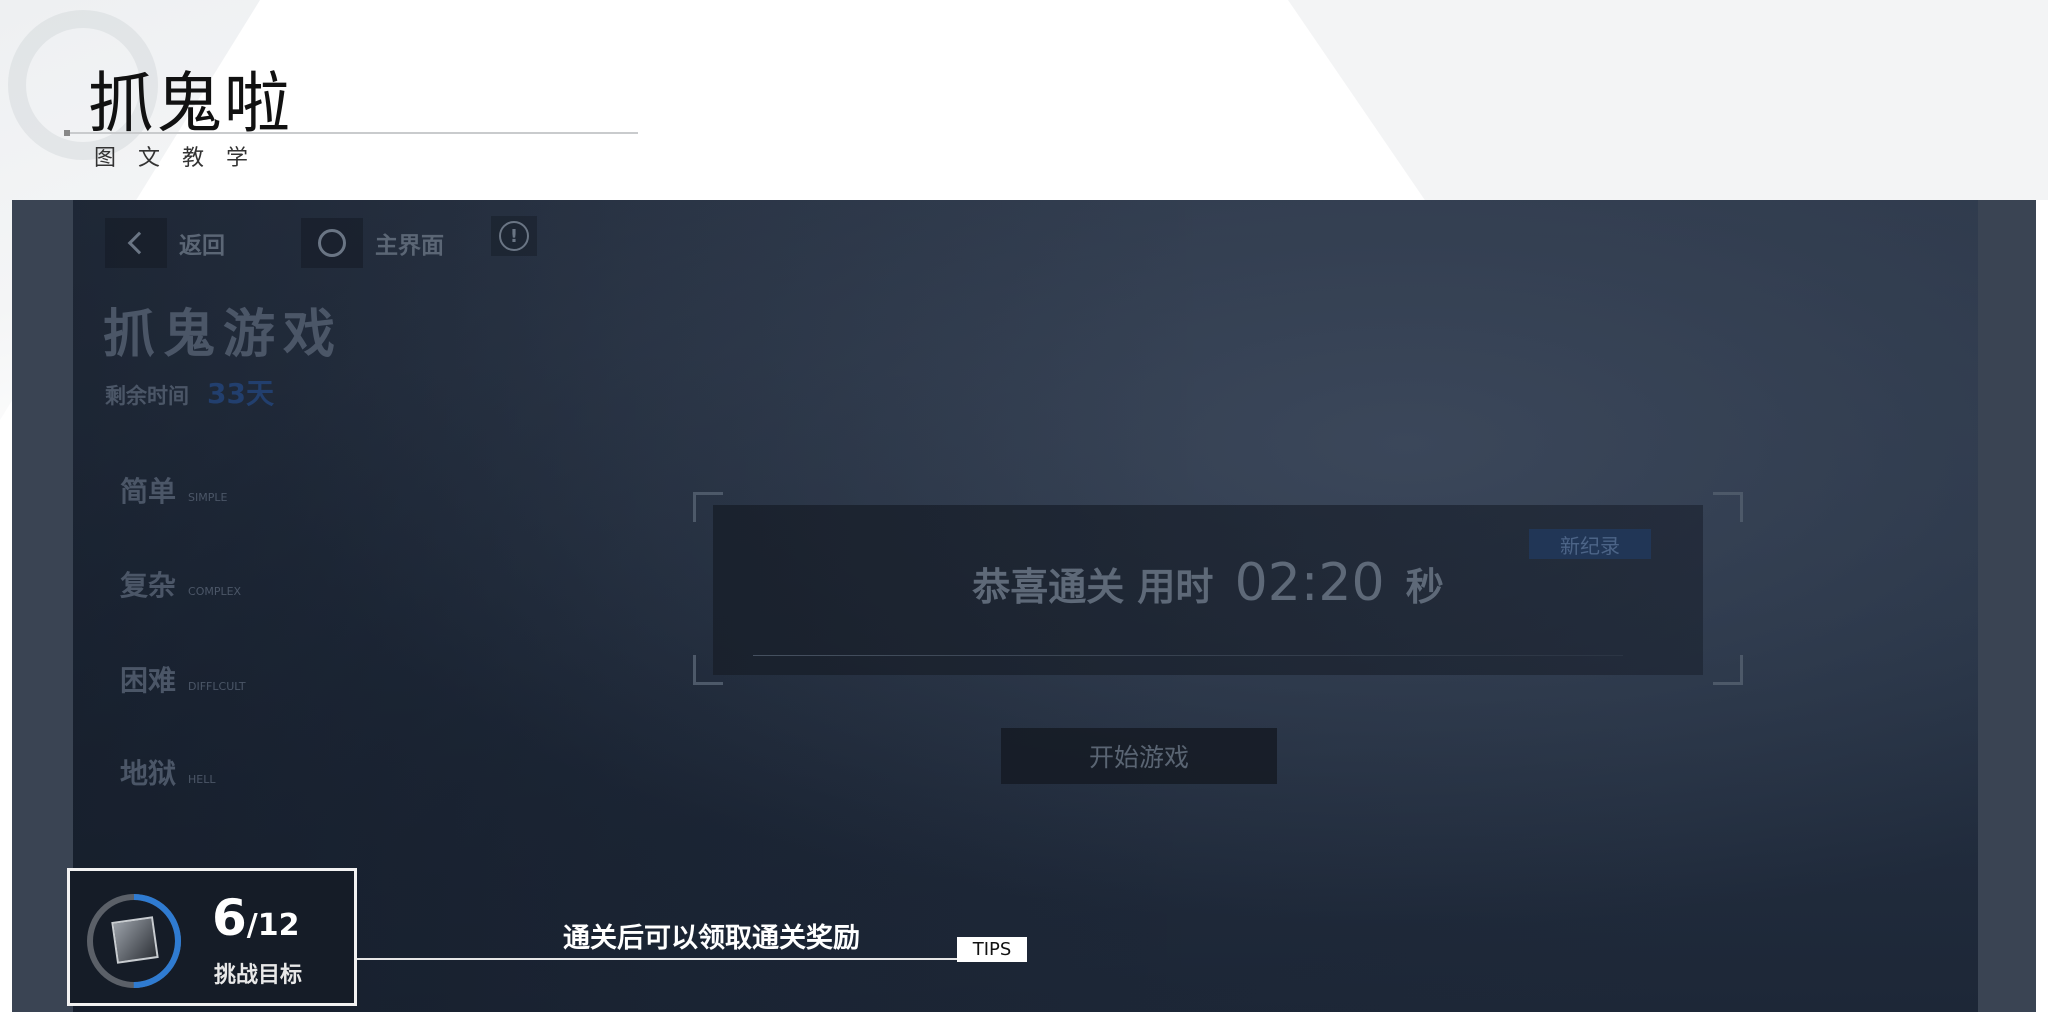 Image resolution: width=2048 pixels, height=1024 pixels. I want to click on back-button: 返回, so click(165, 243).